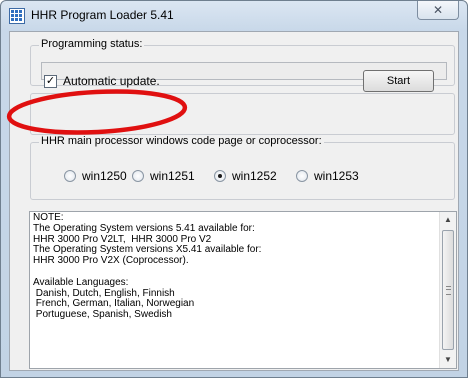 This screenshot has width=468, height=378. I want to click on grip-icon, so click(448, 290).